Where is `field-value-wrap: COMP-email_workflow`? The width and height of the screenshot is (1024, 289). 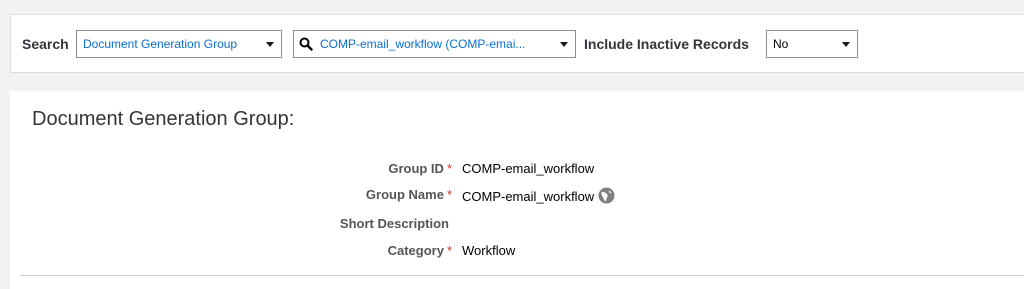 field-value-wrap: COMP-email_workflow is located at coordinates (538, 195).